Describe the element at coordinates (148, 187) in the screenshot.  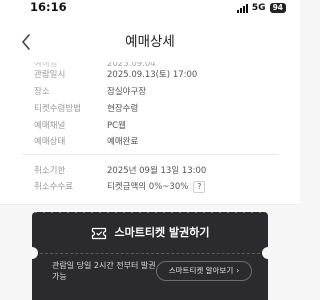
I see `detail-value: 티켓금액의 0%~30%` at that location.